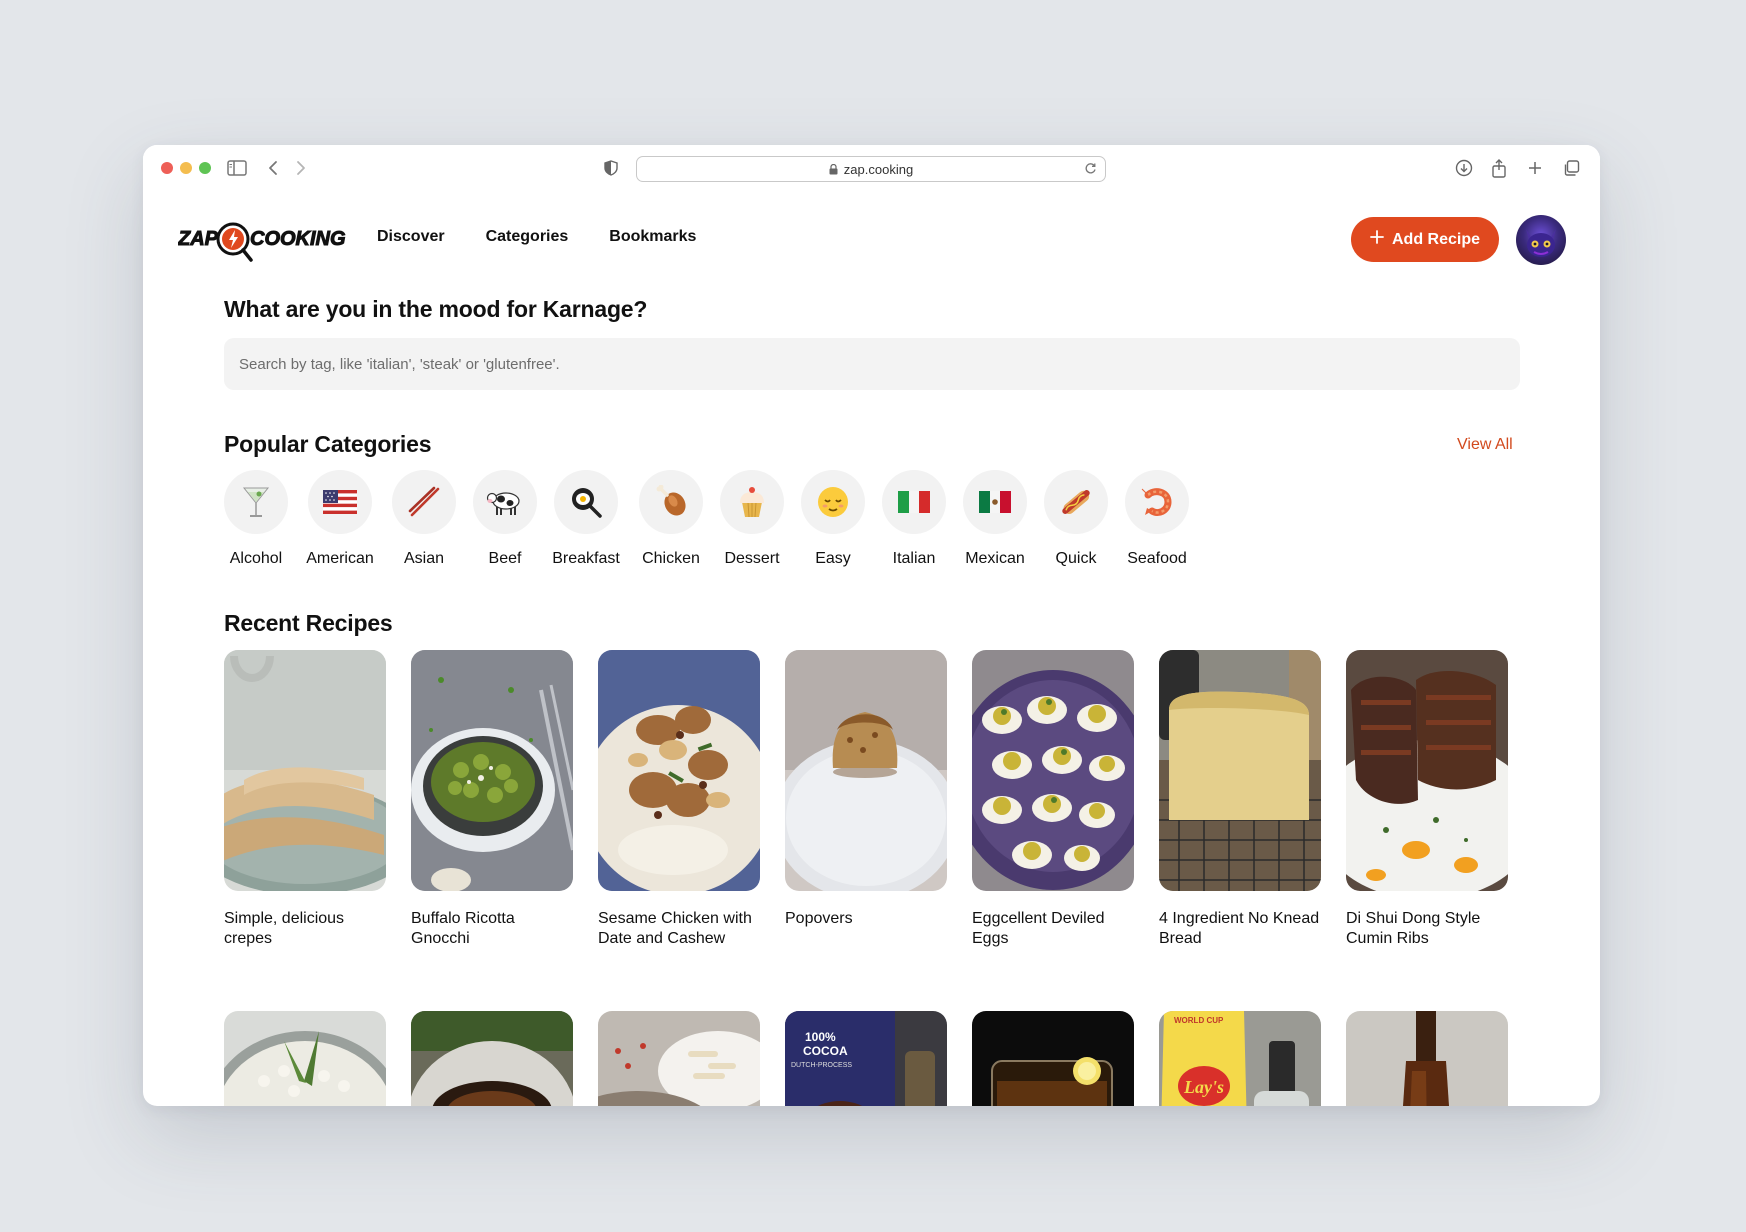 The height and width of the screenshot is (1232, 1746). What do you see at coordinates (878, 169) in the screenshot?
I see `url-text: zap.cooking` at bounding box center [878, 169].